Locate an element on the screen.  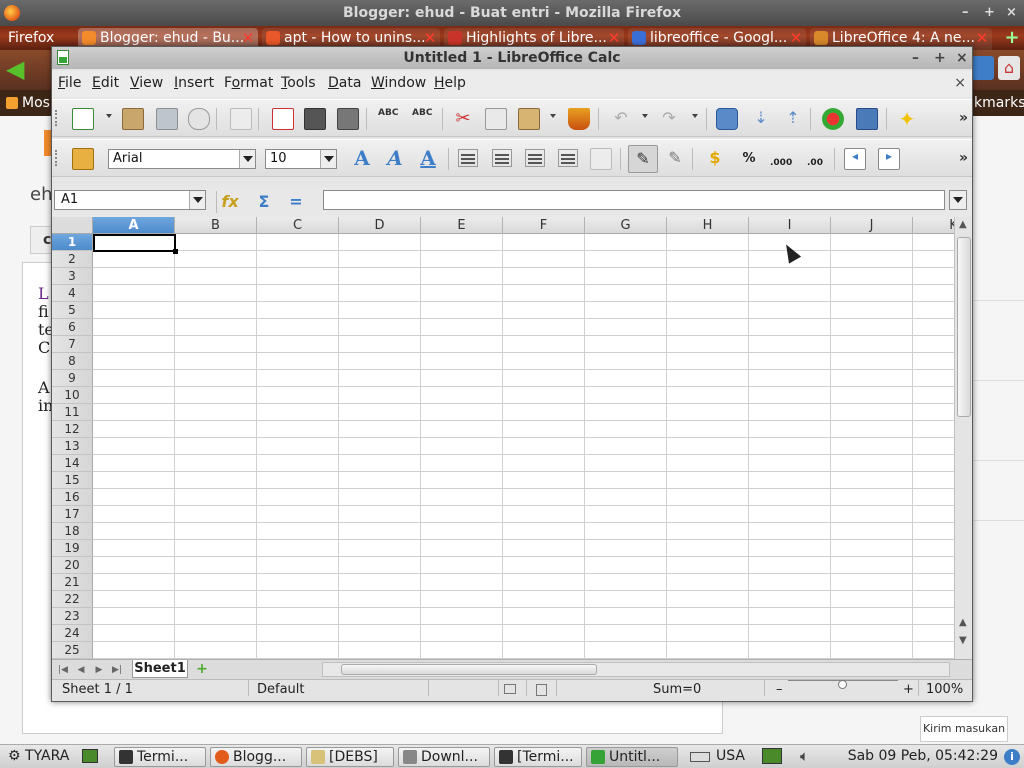
row-header-17: 17 is located at coordinates (72, 514).